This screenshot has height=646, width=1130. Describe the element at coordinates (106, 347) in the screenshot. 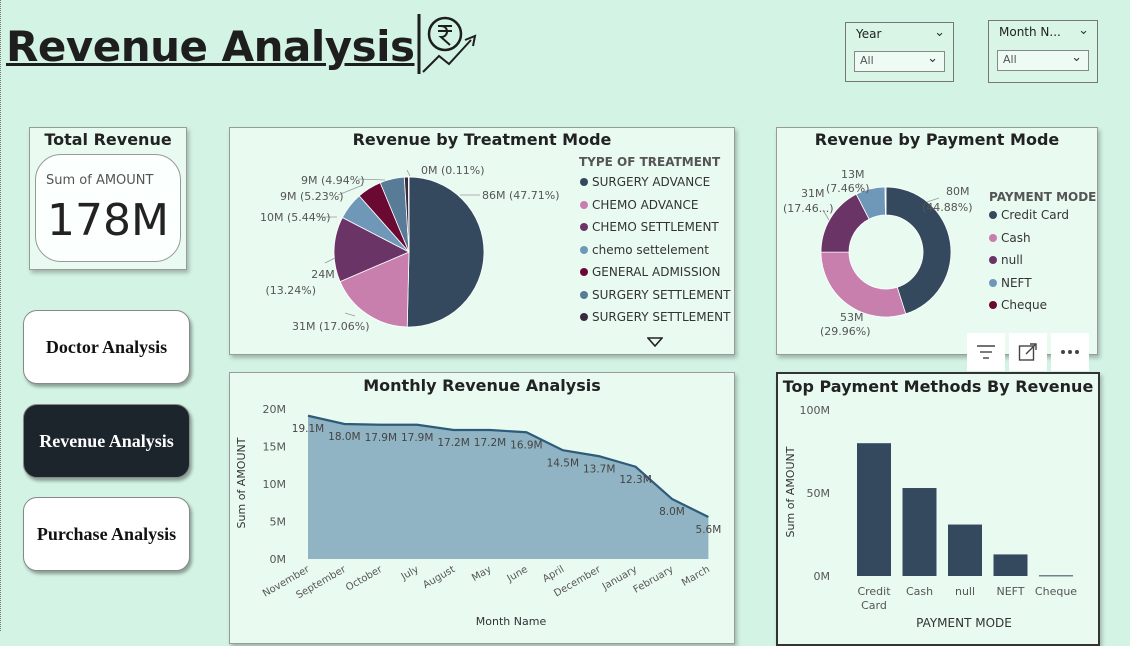

I see `doctor-analysis-button: Doctor Analysis` at that location.